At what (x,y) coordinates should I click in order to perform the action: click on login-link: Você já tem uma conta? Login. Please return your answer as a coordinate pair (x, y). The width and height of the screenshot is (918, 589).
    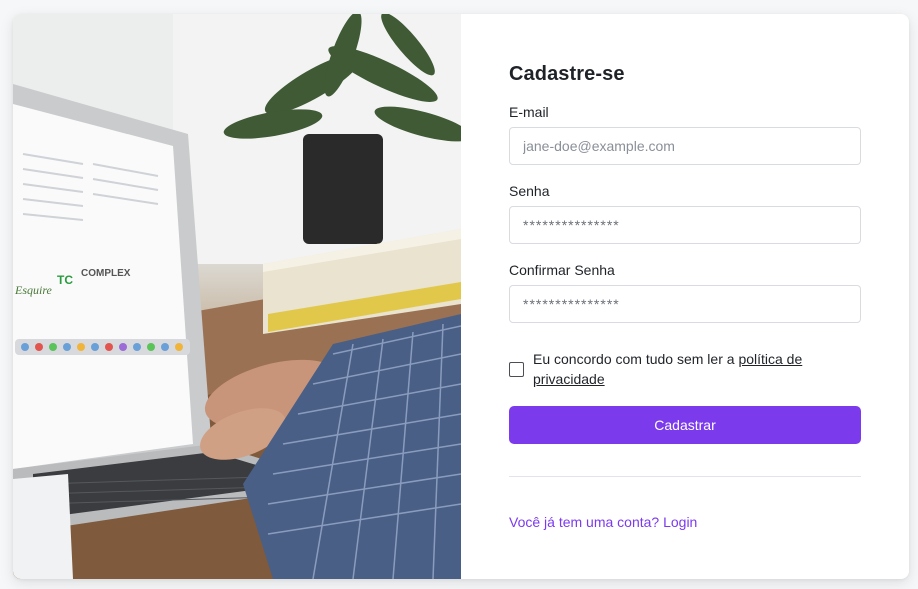
    Looking at the image, I should click on (603, 522).